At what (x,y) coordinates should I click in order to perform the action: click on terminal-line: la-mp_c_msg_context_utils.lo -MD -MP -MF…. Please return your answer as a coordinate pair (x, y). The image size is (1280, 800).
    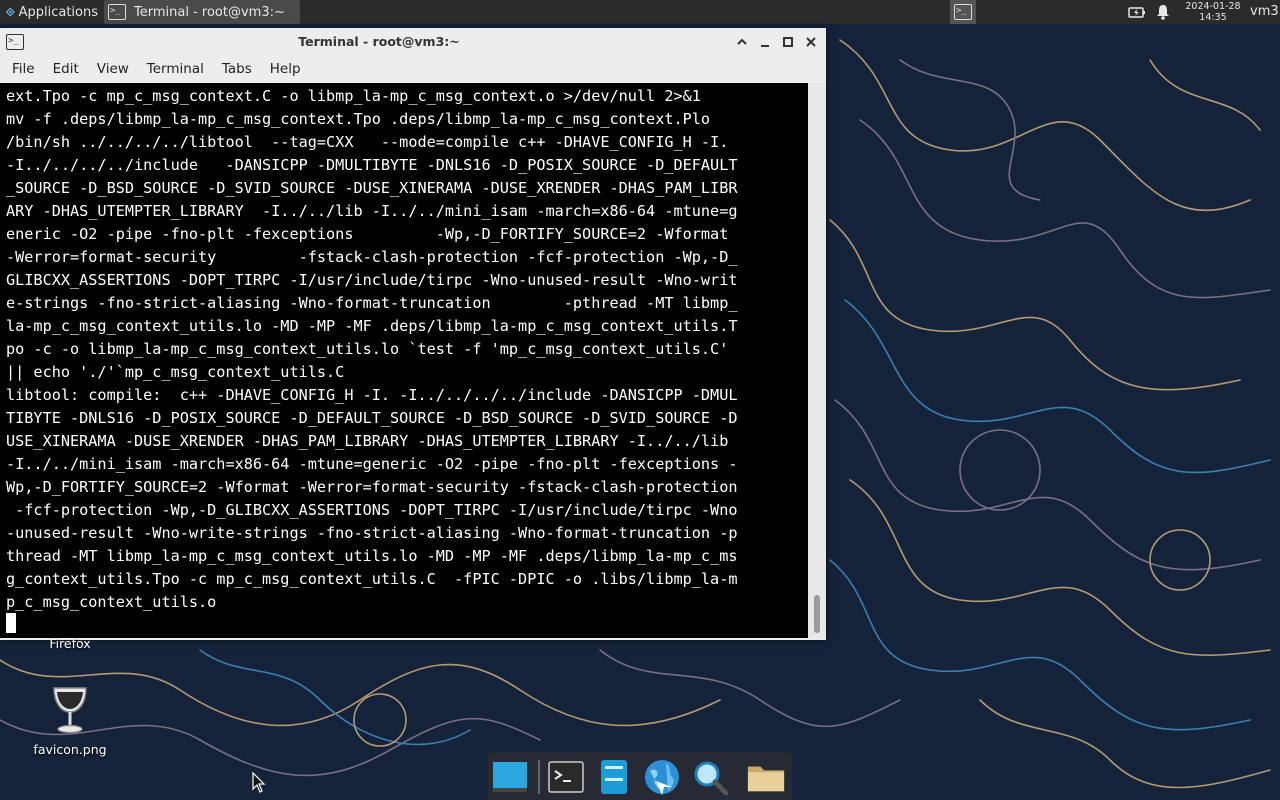
    Looking at the image, I should click on (372, 326).